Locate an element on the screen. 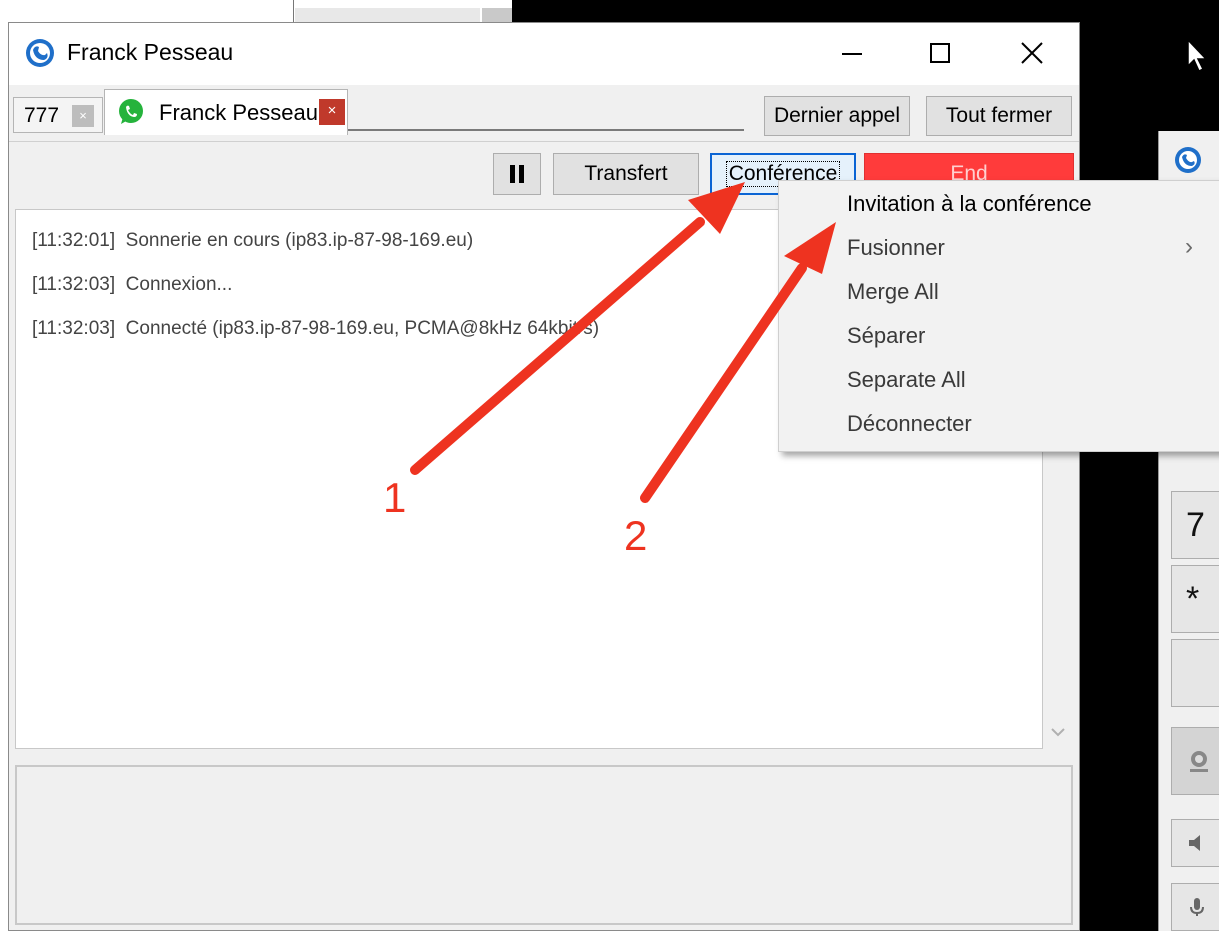 The image size is (1219, 931). minimize-button is located at coordinates (852, 53).